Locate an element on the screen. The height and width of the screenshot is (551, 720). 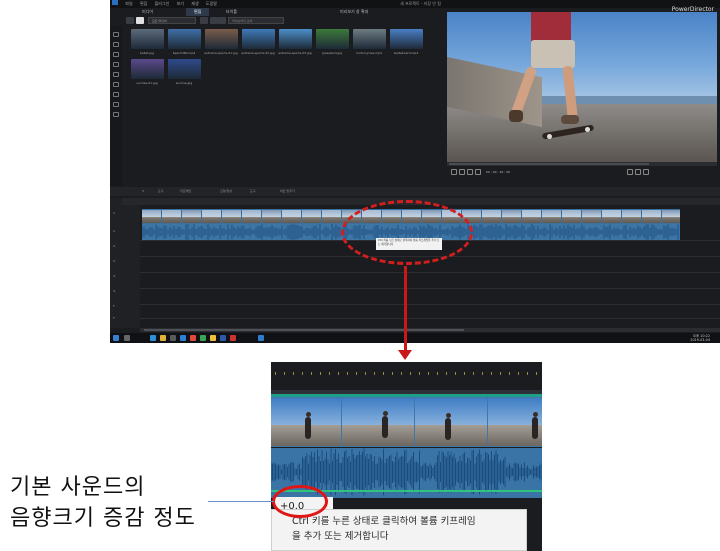
menu-bar: 파일 편집 플러그인 보기 재생 도움말 is located at coordinates (260, 4).